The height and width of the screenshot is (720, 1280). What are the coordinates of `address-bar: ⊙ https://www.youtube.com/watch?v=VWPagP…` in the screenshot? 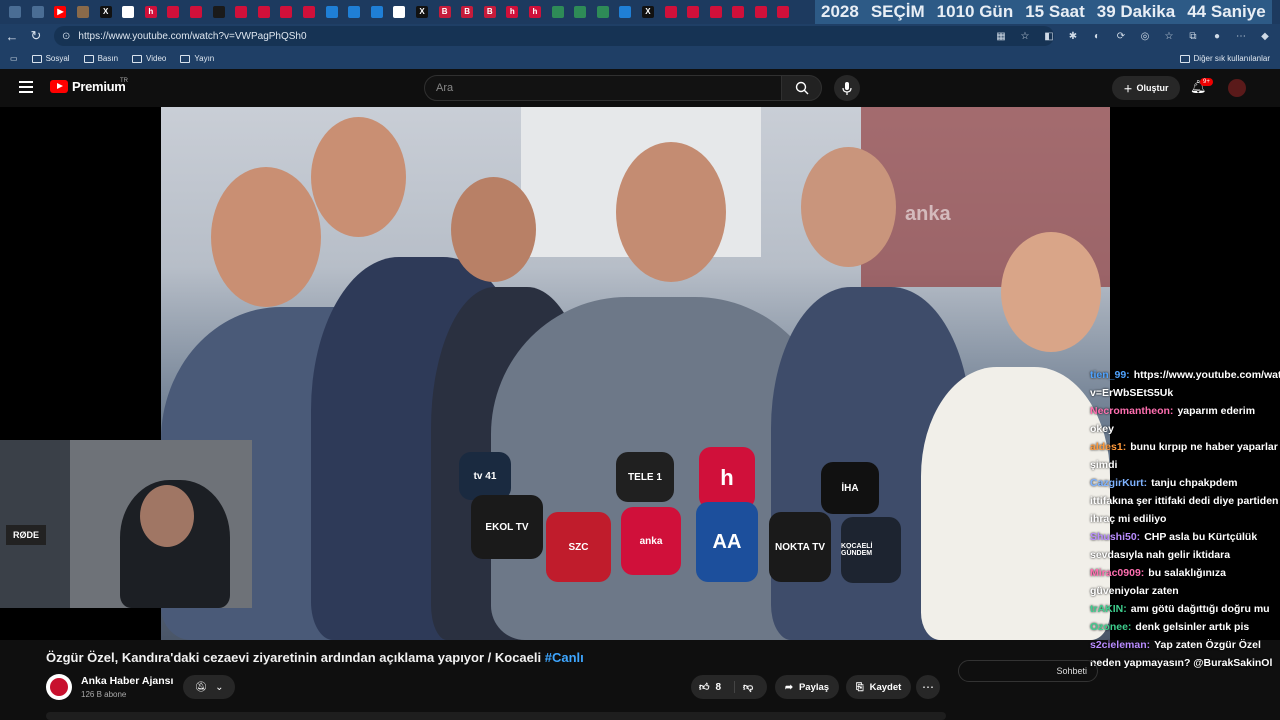 It's located at (554, 36).